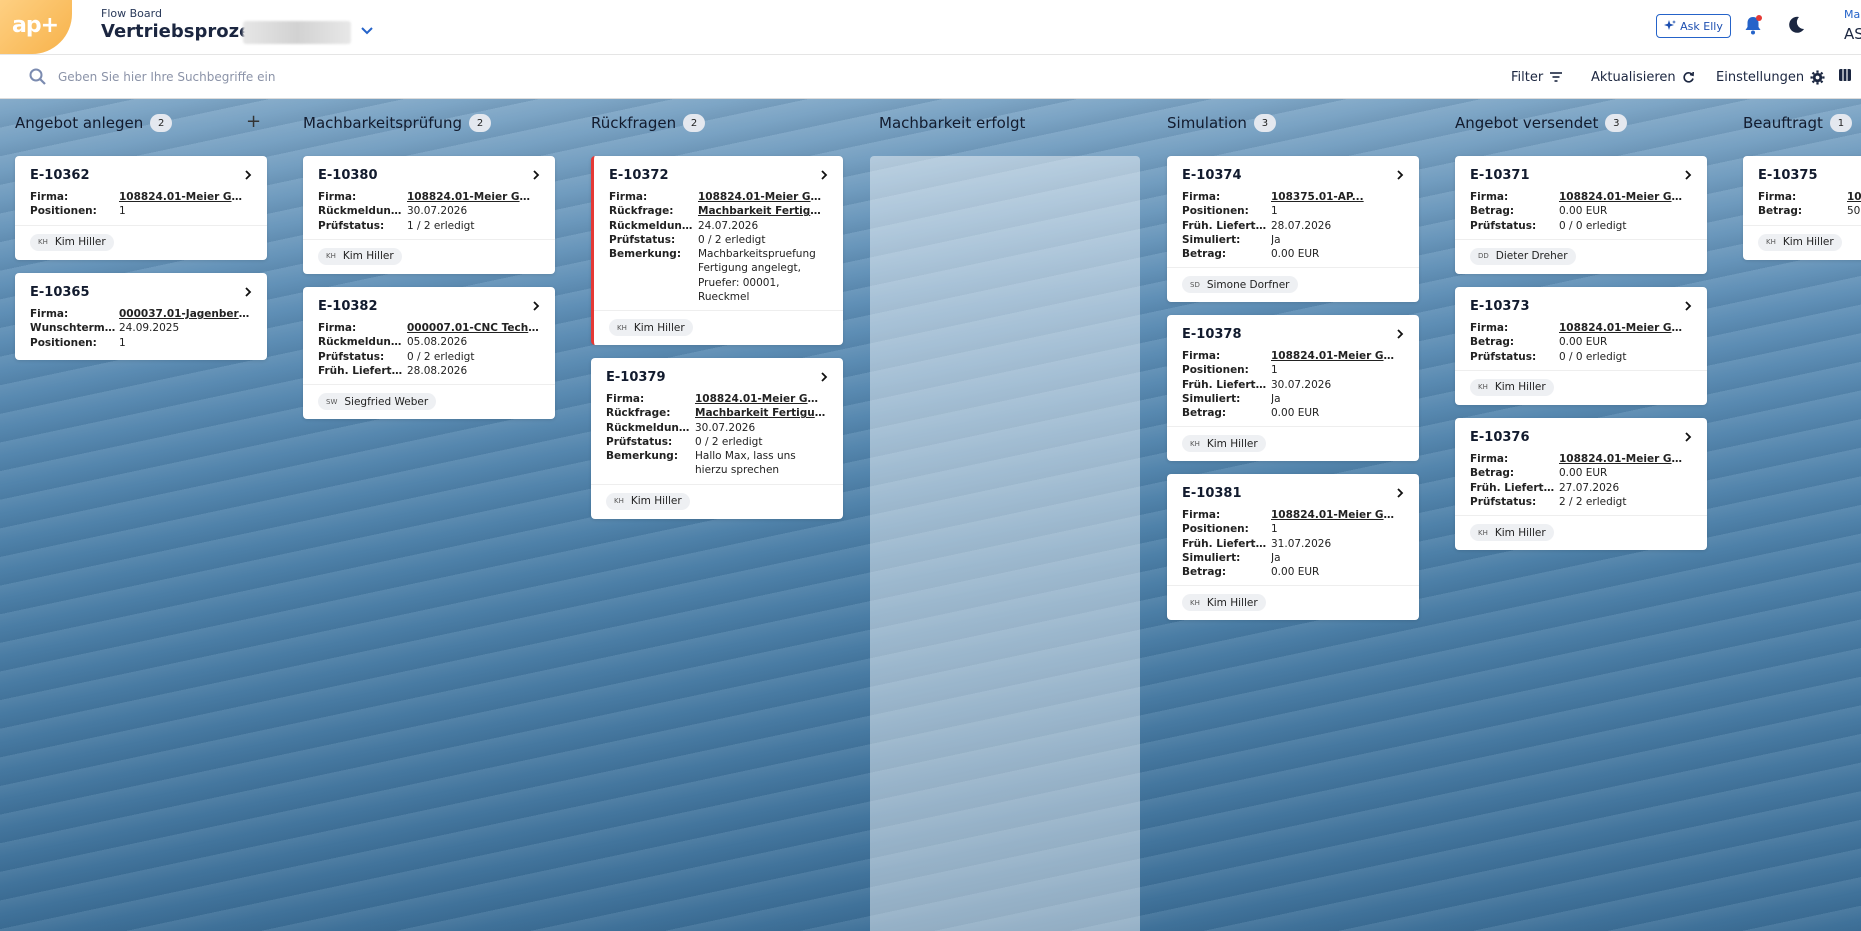  Describe the element at coordinates (358, 77) in the screenshot. I see `search-input` at that location.